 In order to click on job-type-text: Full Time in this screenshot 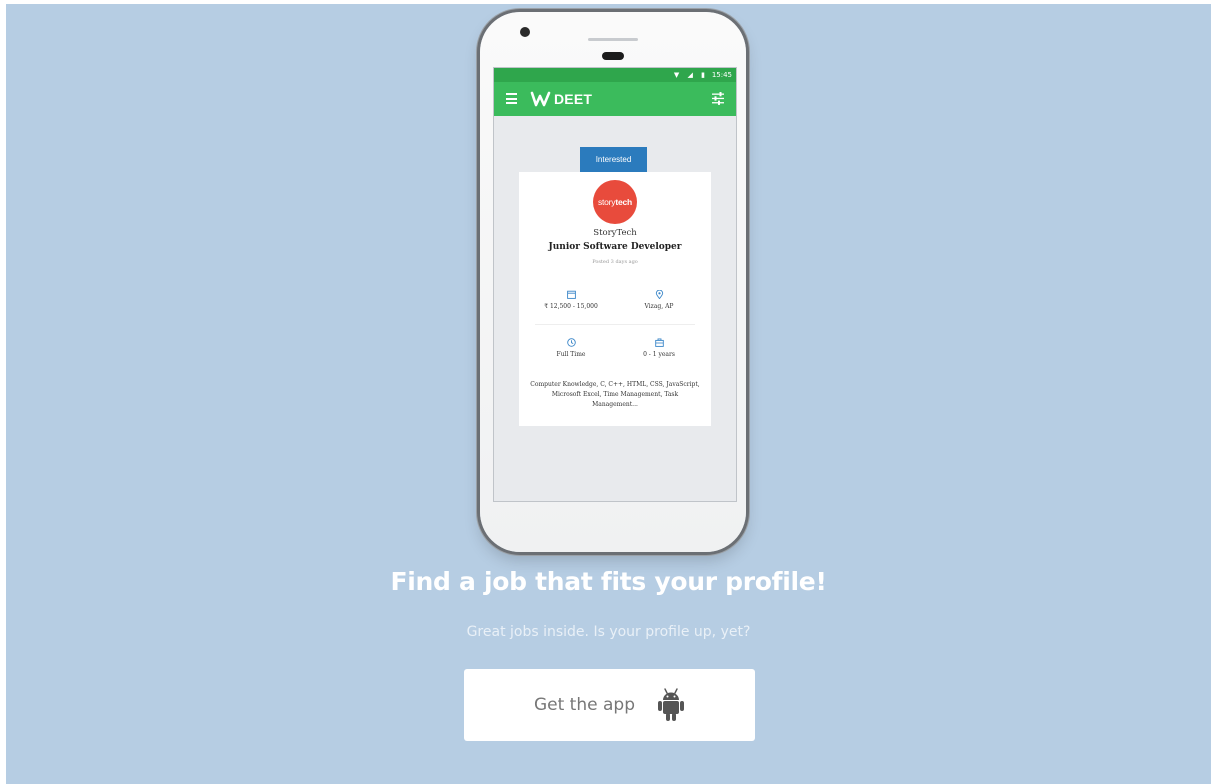, I will do `click(571, 354)`.